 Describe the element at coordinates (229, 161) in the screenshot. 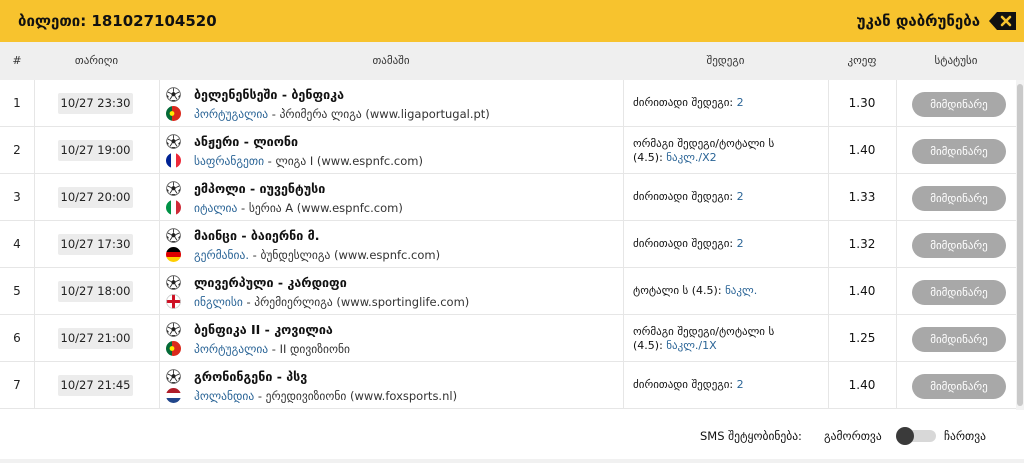

I see `country-link: საფრანგეთი` at that location.